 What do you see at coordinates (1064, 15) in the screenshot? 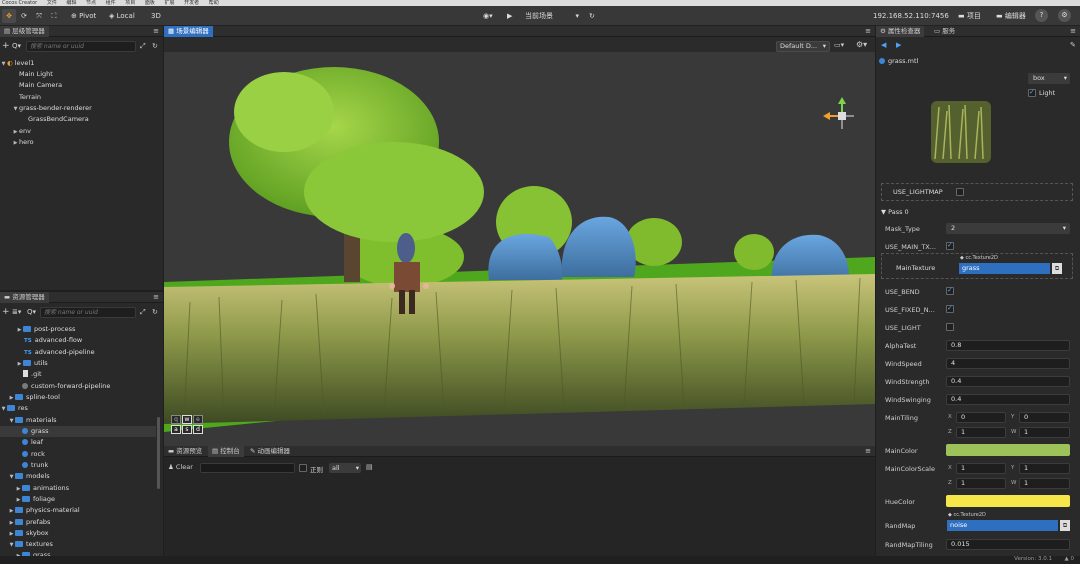
I see `settings-icon: ⚙` at bounding box center [1064, 15].